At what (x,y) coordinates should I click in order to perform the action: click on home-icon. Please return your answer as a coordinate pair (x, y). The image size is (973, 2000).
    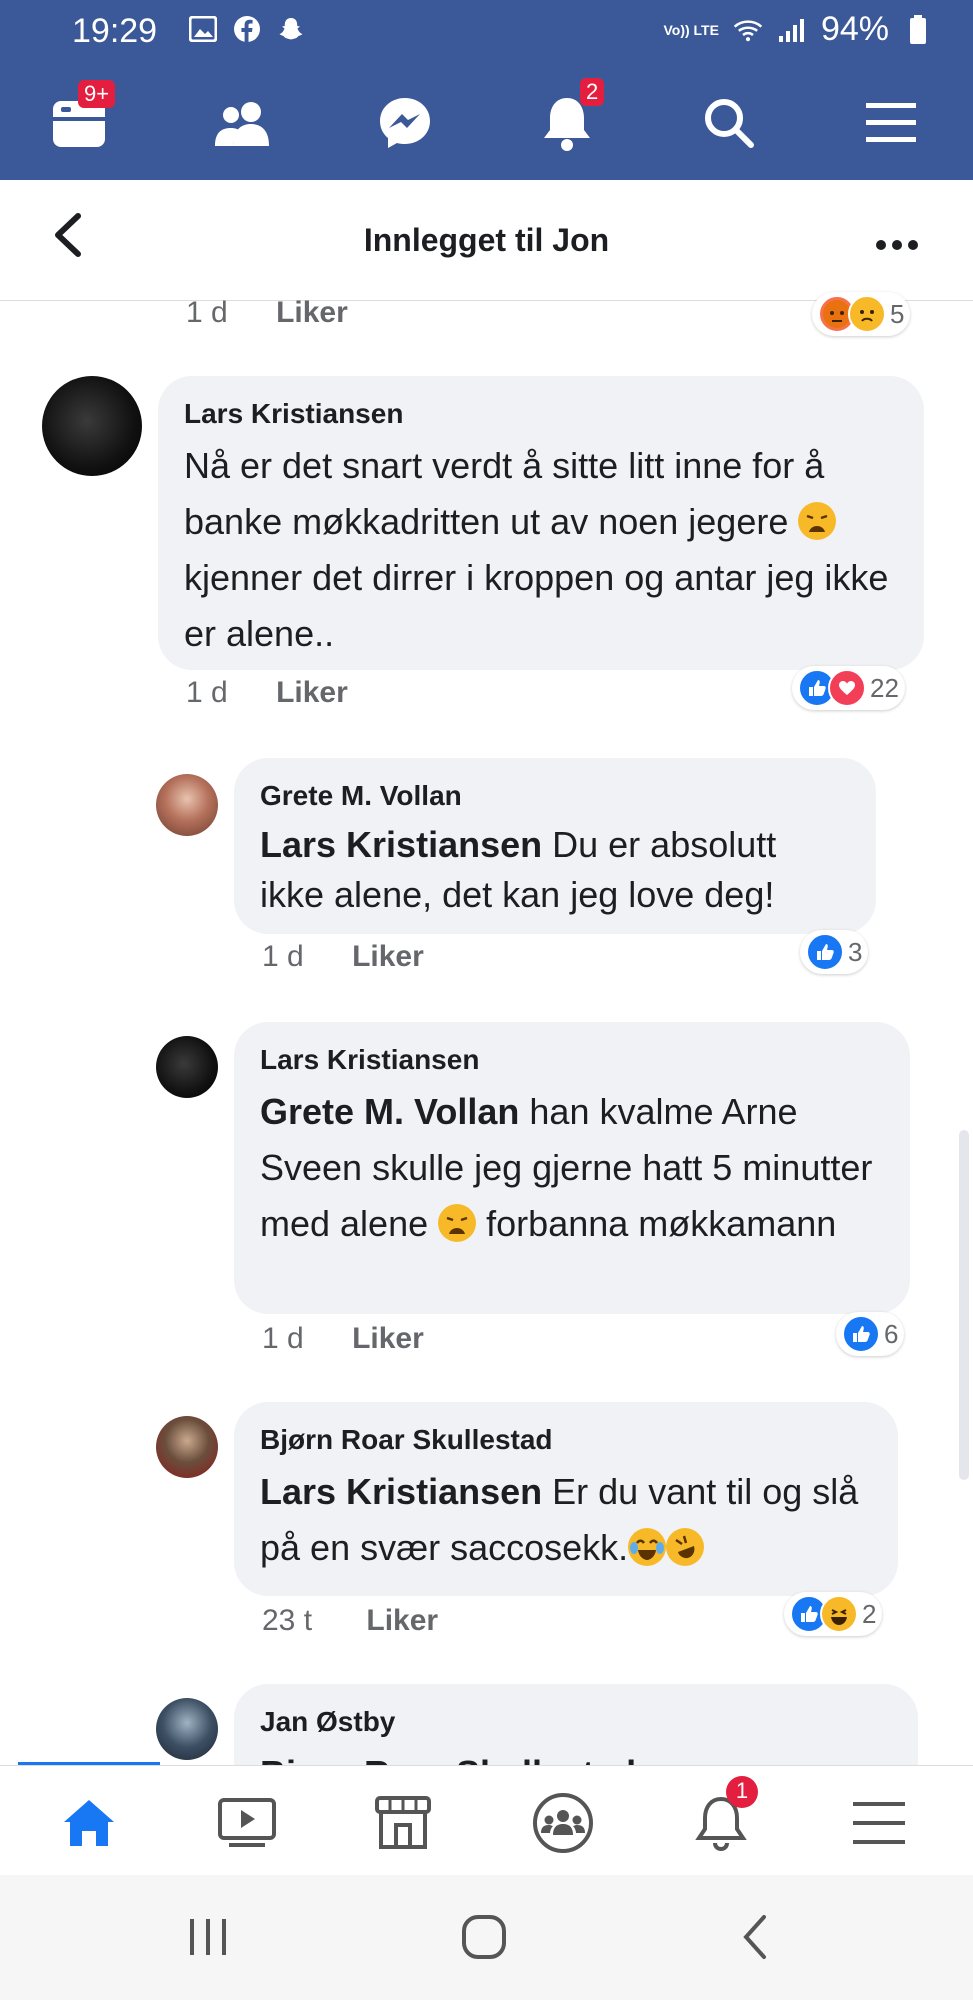
    Looking at the image, I should click on (89, 1823).